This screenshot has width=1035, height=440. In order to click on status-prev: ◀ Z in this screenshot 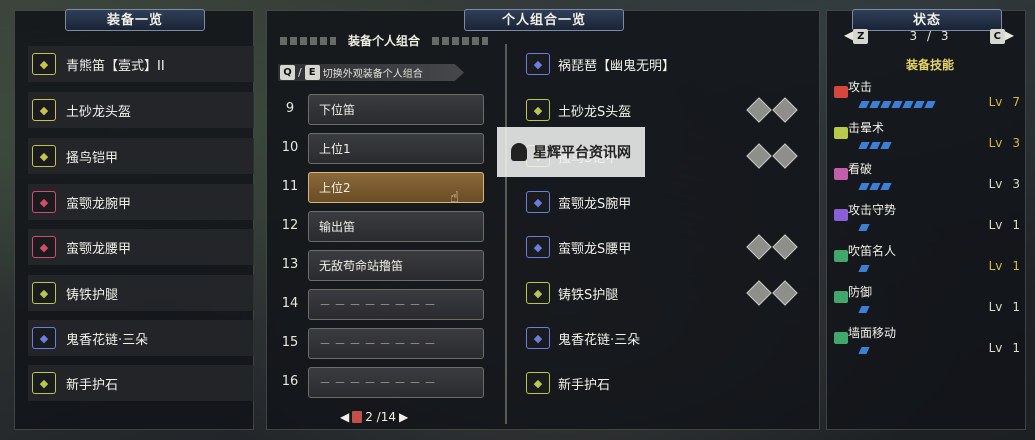, I will do `click(856, 36)`.